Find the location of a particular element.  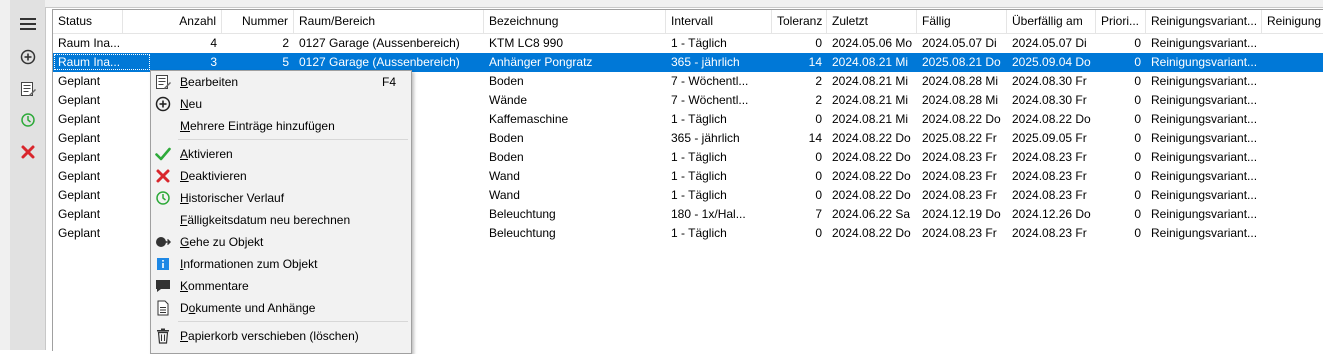

menu-label: Fälligkeitsdatum neu berechnen is located at coordinates (265, 220).